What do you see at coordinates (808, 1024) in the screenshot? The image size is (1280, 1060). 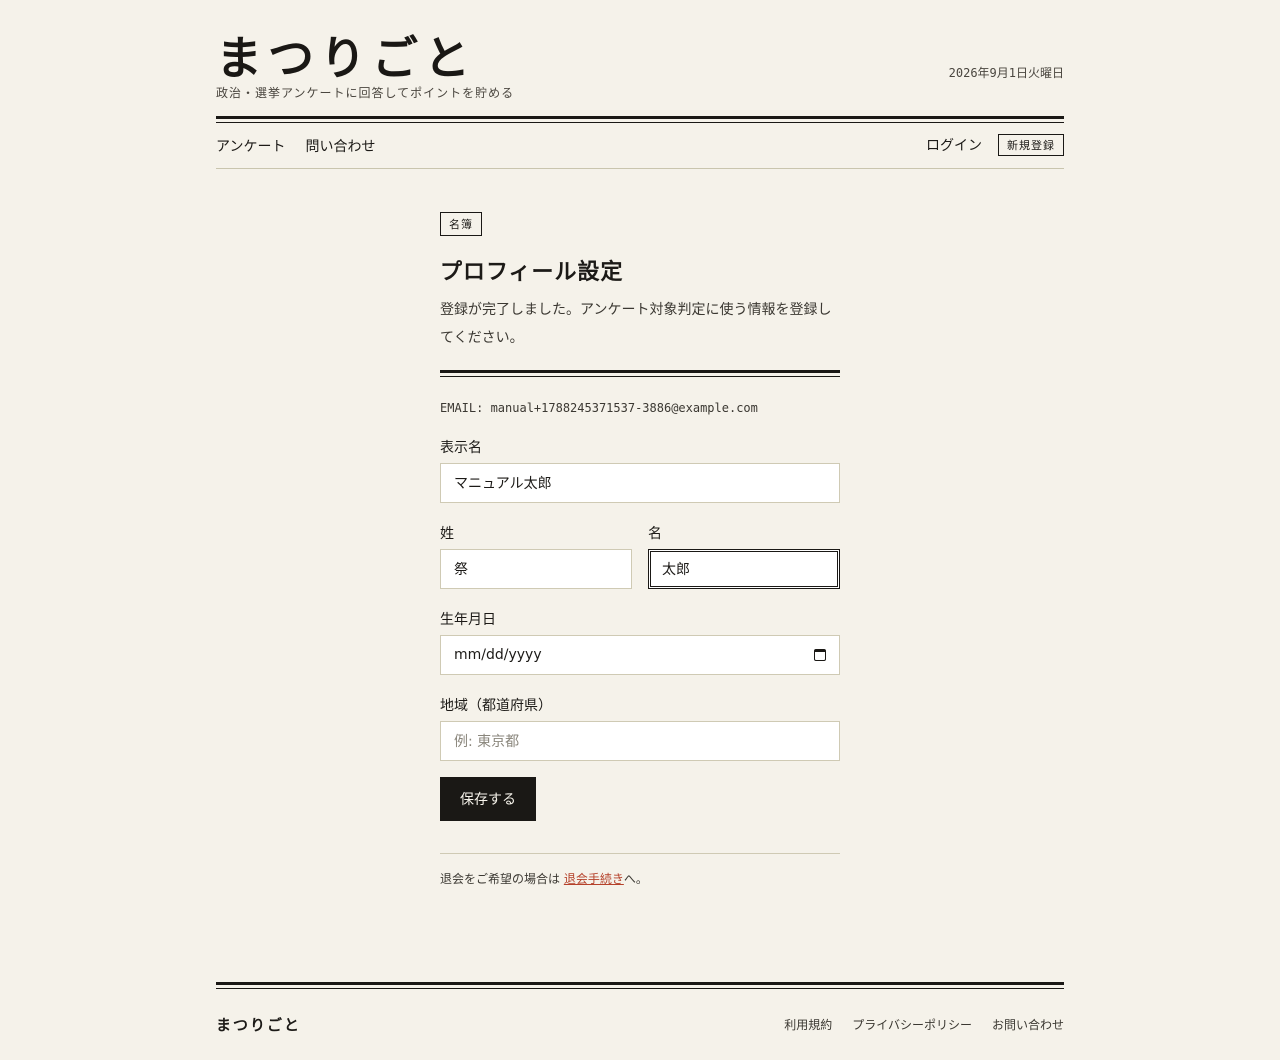 I see `footer-link-terms: 利用規約` at bounding box center [808, 1024].